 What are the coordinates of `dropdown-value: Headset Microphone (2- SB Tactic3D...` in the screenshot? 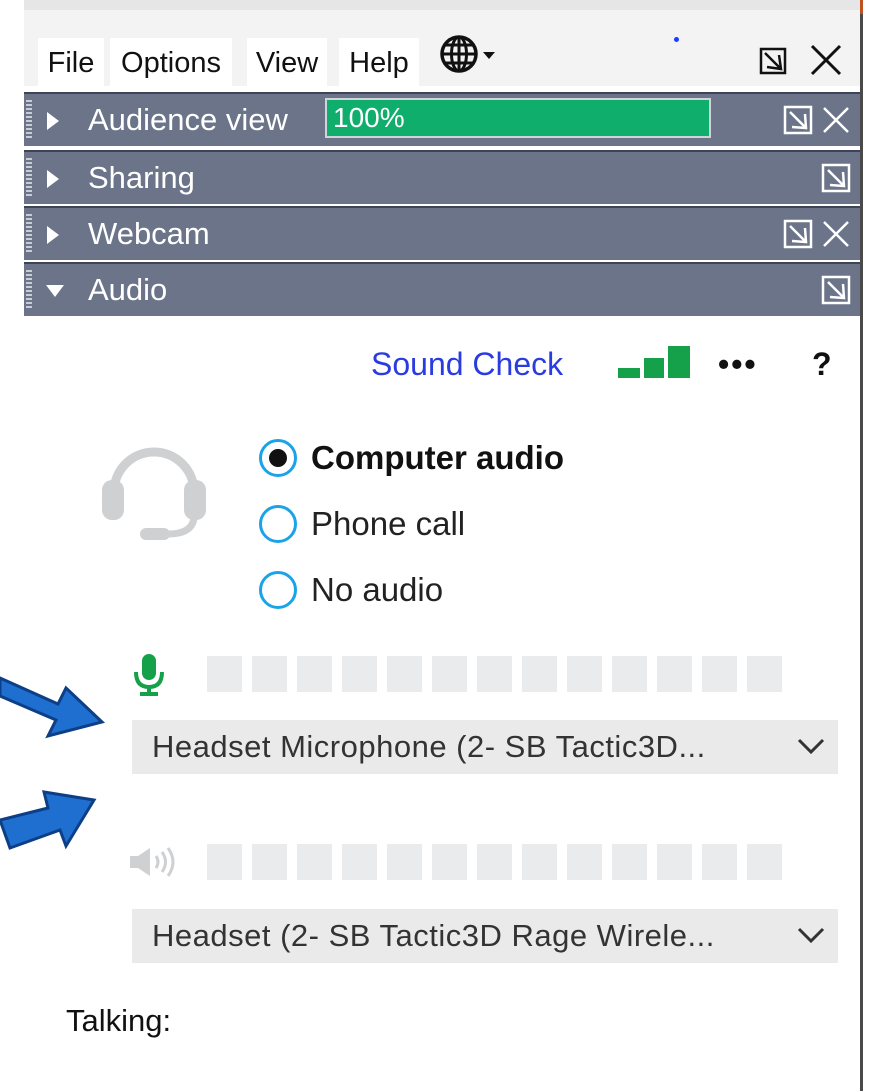 It's located at (429, 746).